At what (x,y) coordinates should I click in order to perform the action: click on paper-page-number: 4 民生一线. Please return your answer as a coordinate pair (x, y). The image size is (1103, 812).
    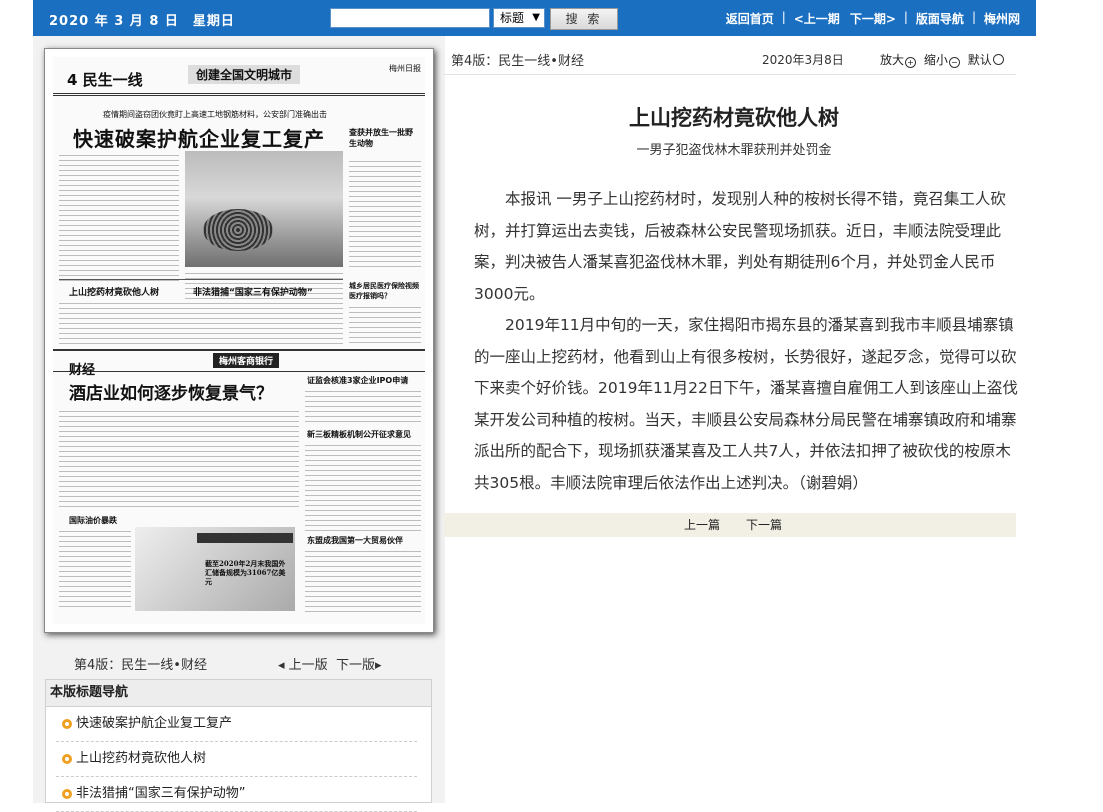
    Looking at the image, I should click on (105, 80).